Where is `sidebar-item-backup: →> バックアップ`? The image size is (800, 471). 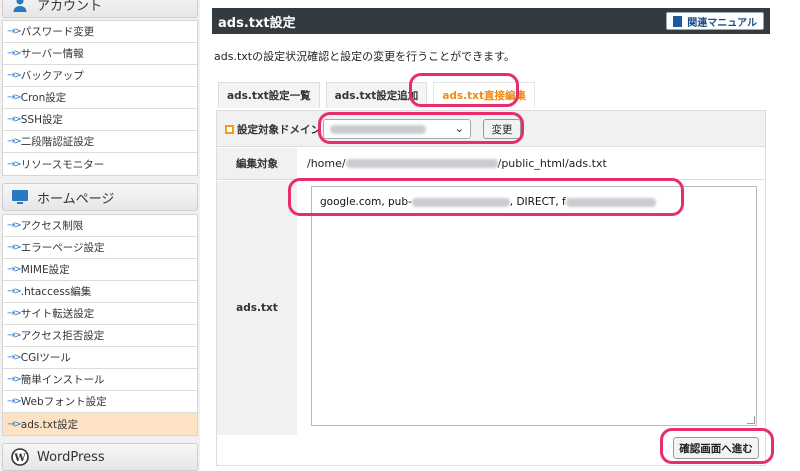
sidebar-item-backup: →> バックアップ is located at coordinates (100, 76).